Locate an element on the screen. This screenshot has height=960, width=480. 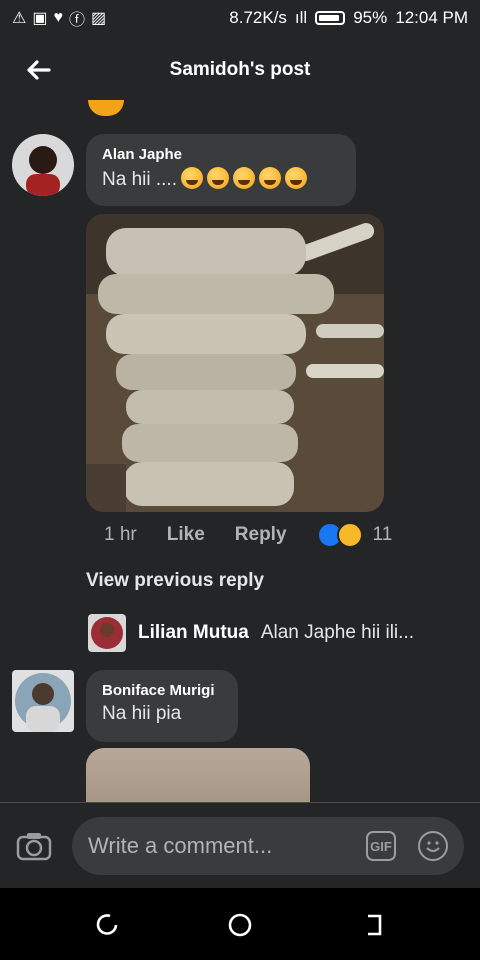
comment-time: 1 hr is located at coordinates (120, 534).